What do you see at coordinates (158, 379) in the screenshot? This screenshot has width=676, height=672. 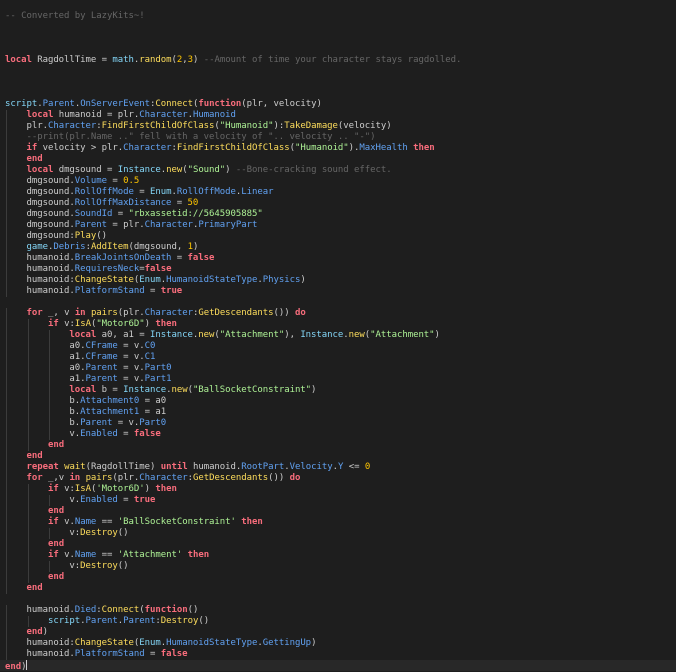 I see `code-token: Part1` at bounding box center [158, 379].